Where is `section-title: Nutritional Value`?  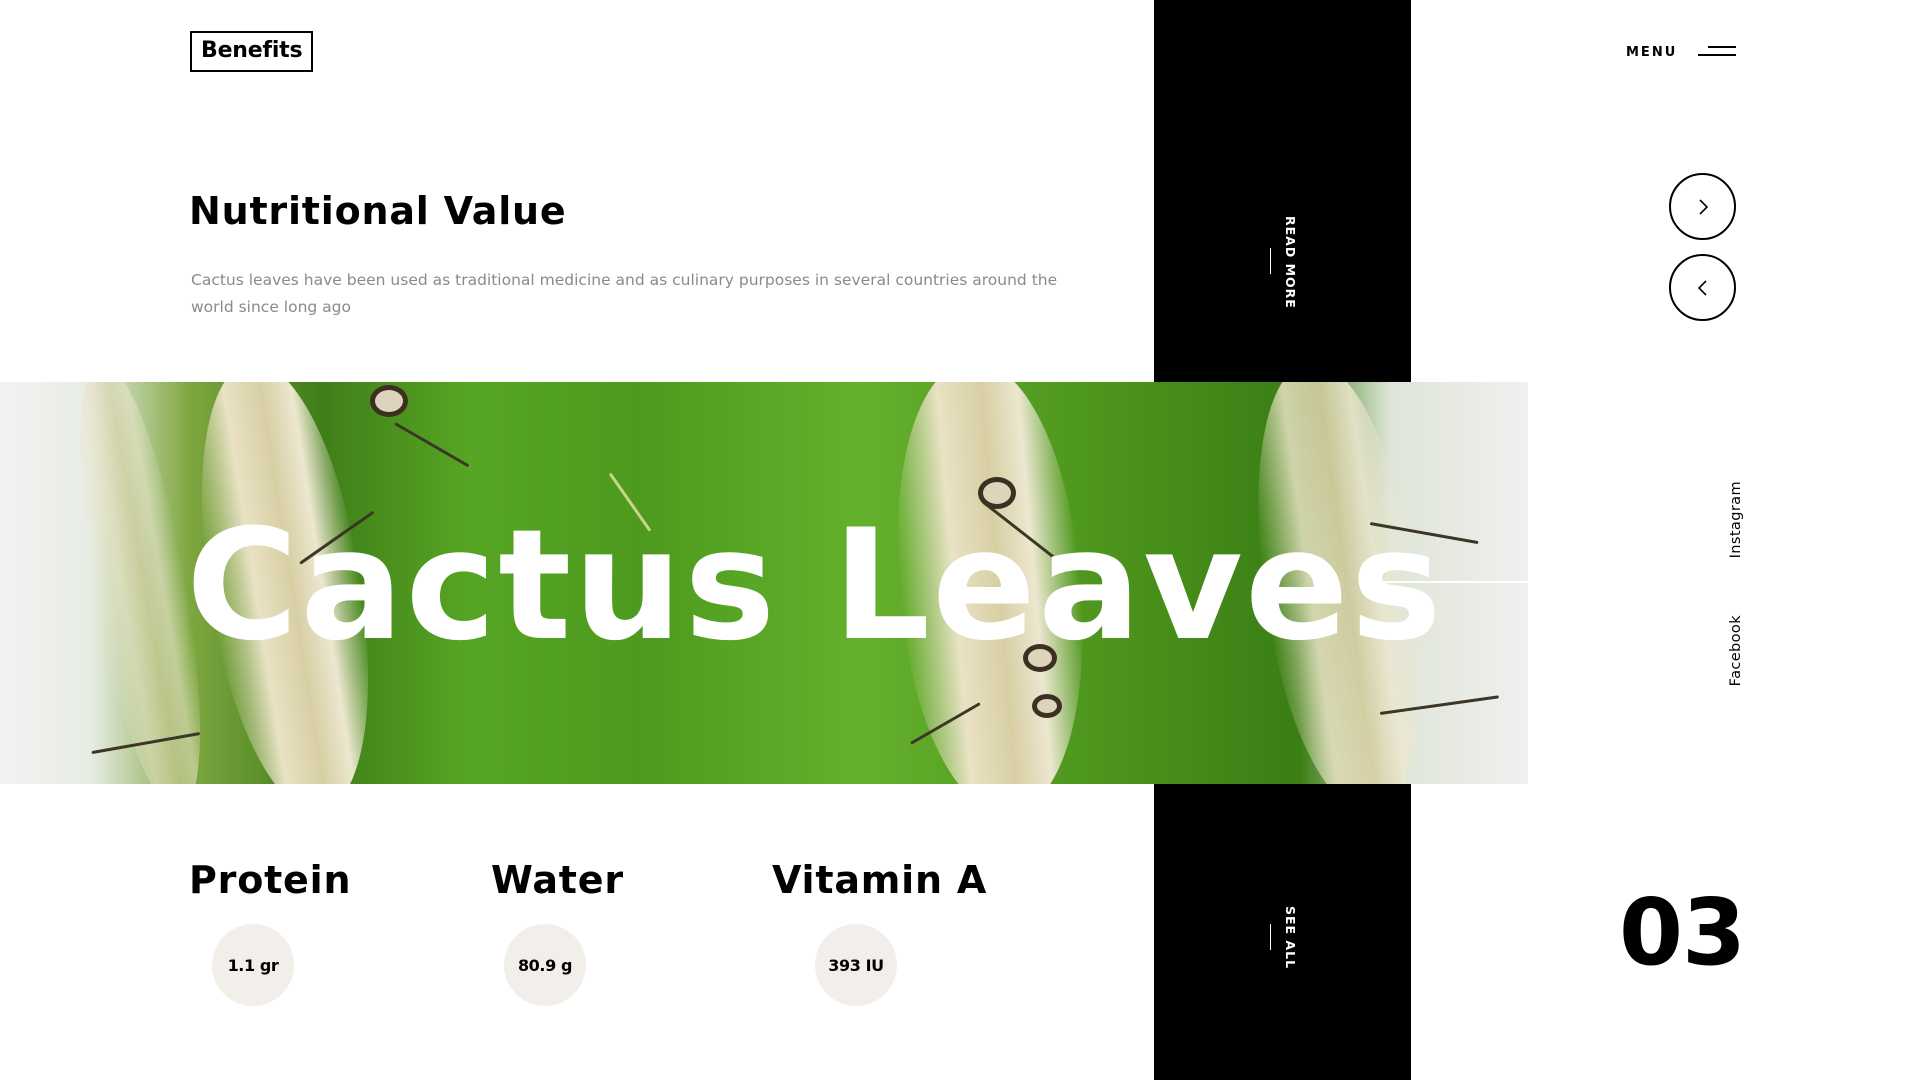 section-title: Nutritional Value is located at coordinates (378, 211).